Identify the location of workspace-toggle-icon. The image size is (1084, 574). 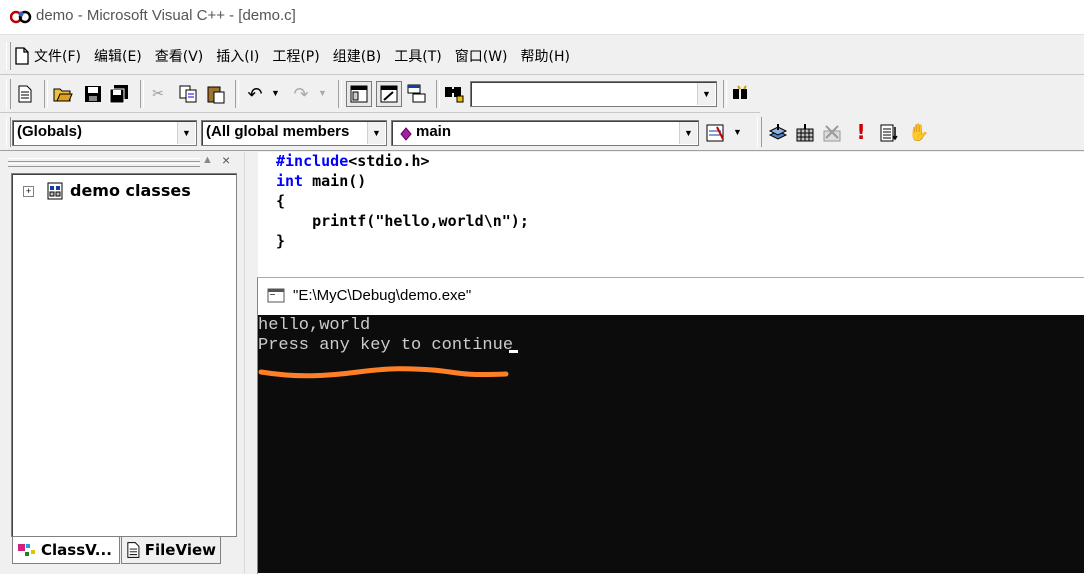
(359, 94).